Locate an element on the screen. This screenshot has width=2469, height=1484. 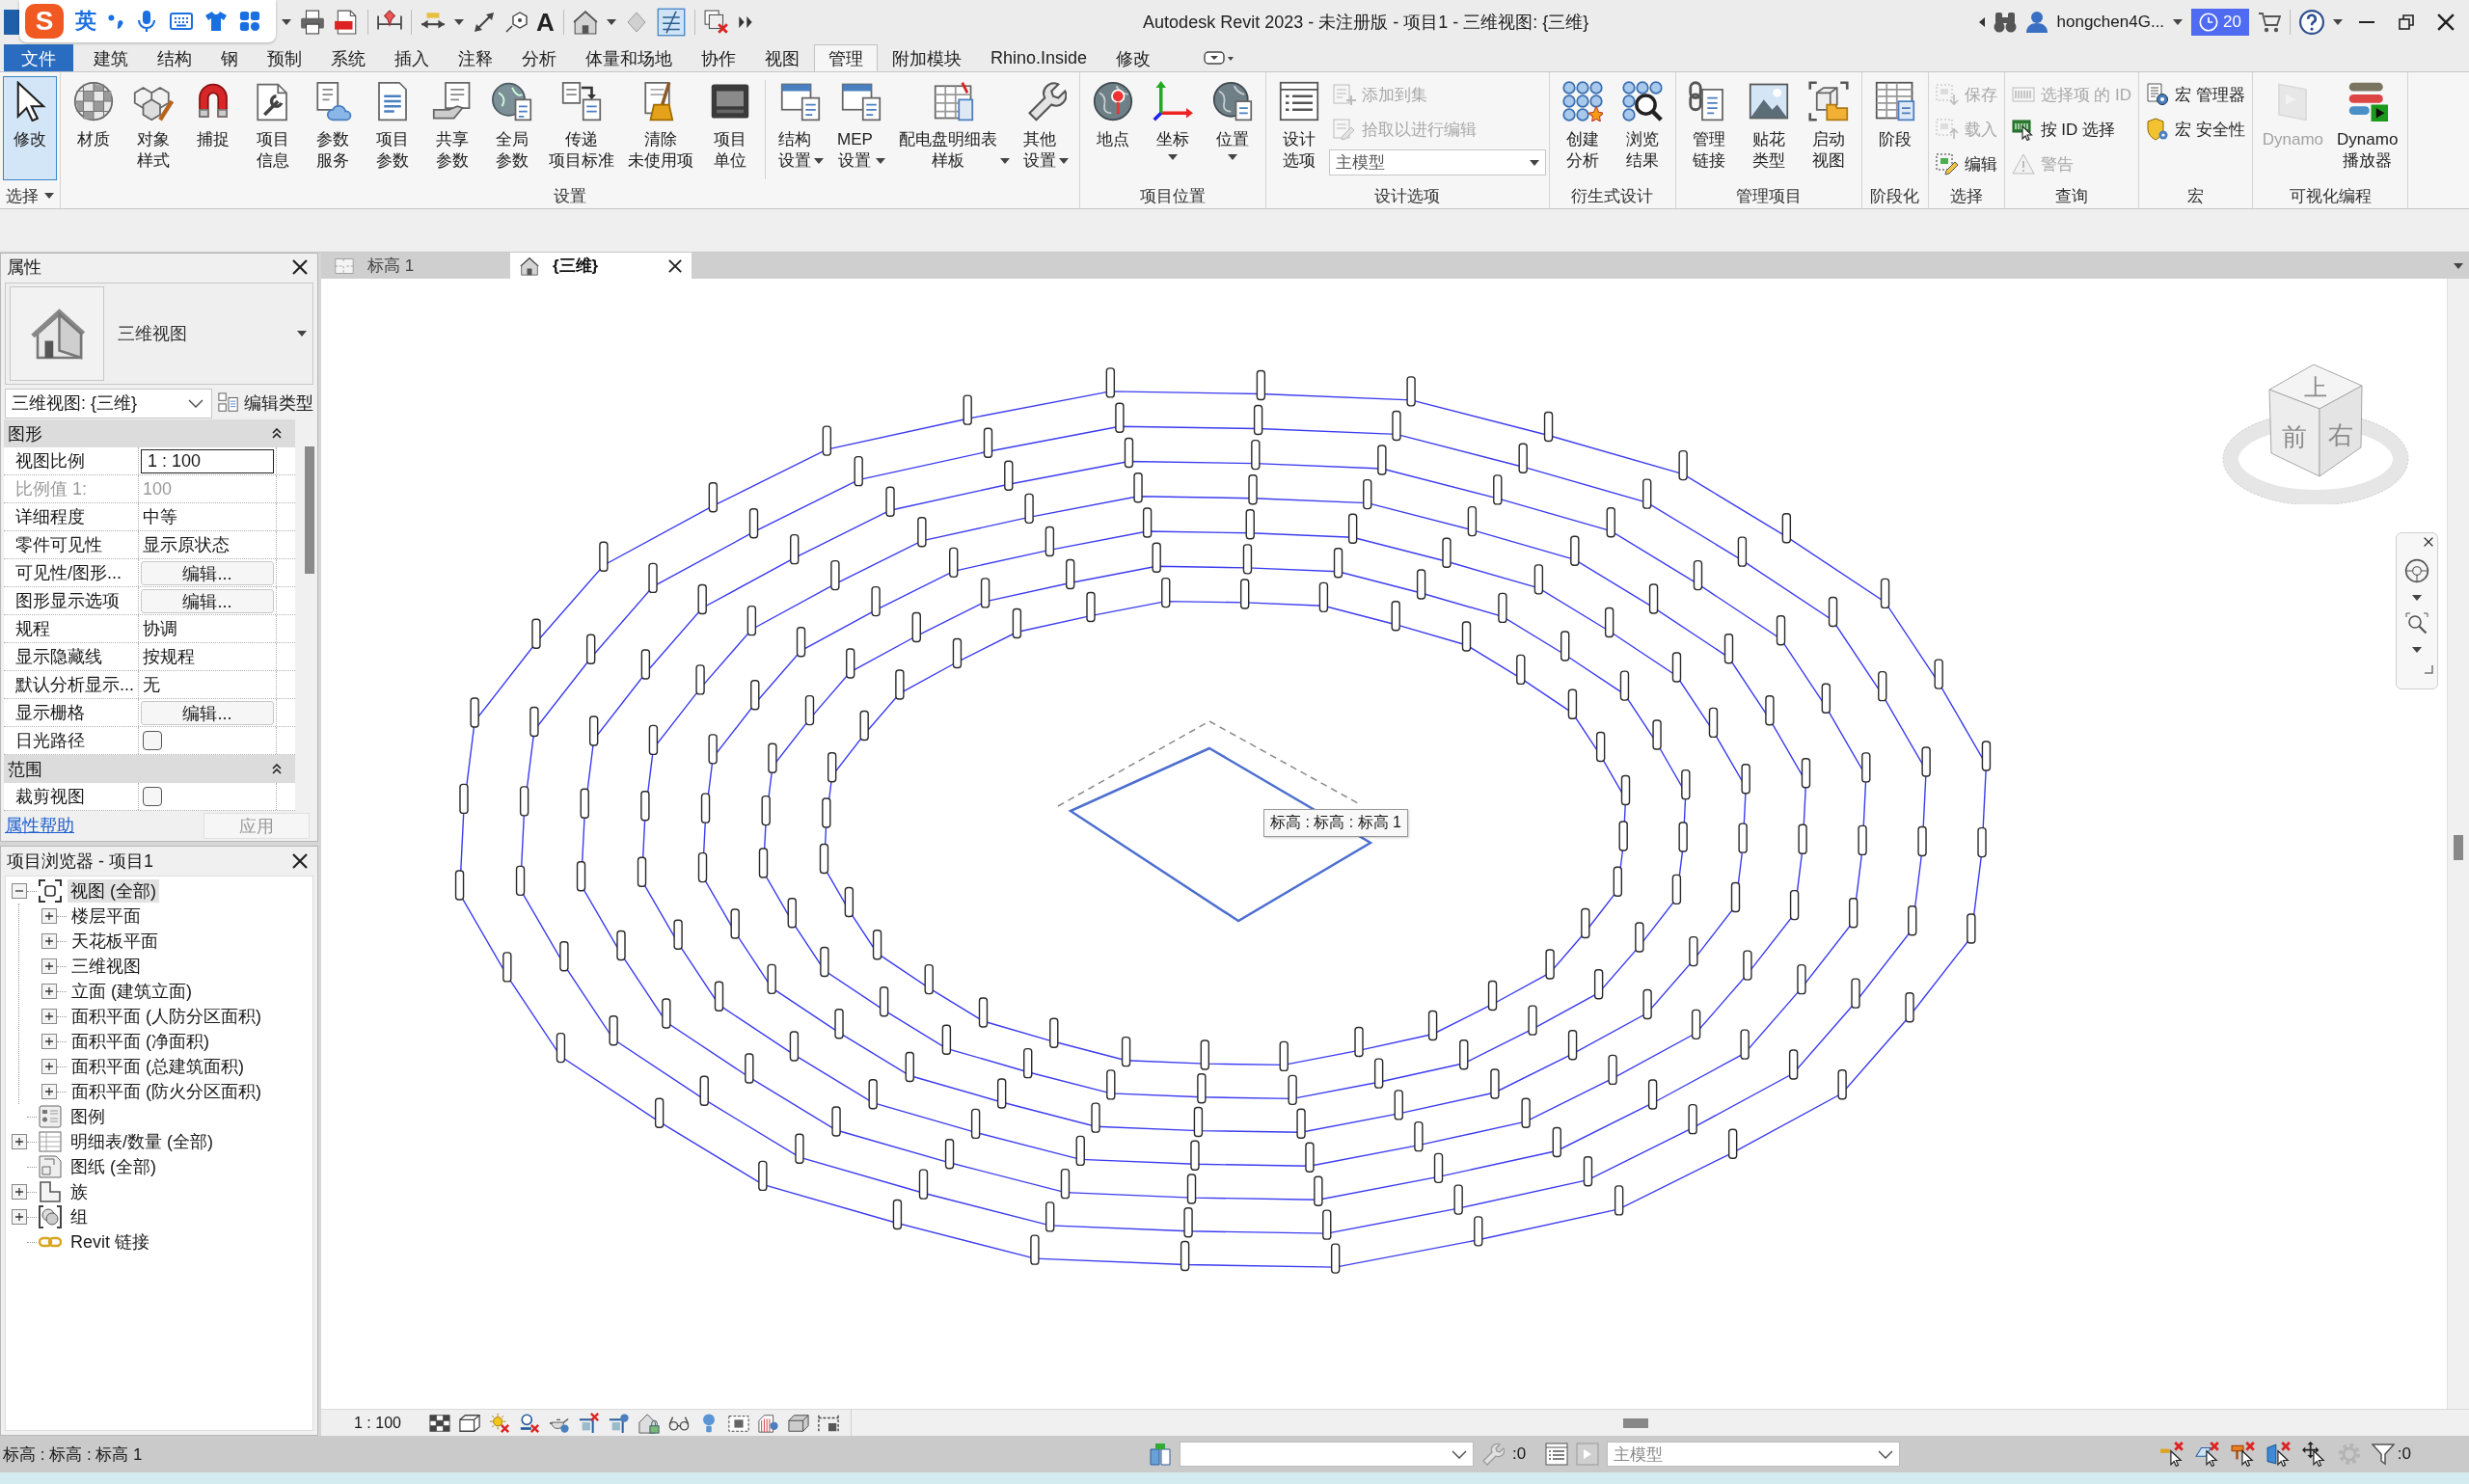
zoom-icon is located at coordinates (2416, 623).